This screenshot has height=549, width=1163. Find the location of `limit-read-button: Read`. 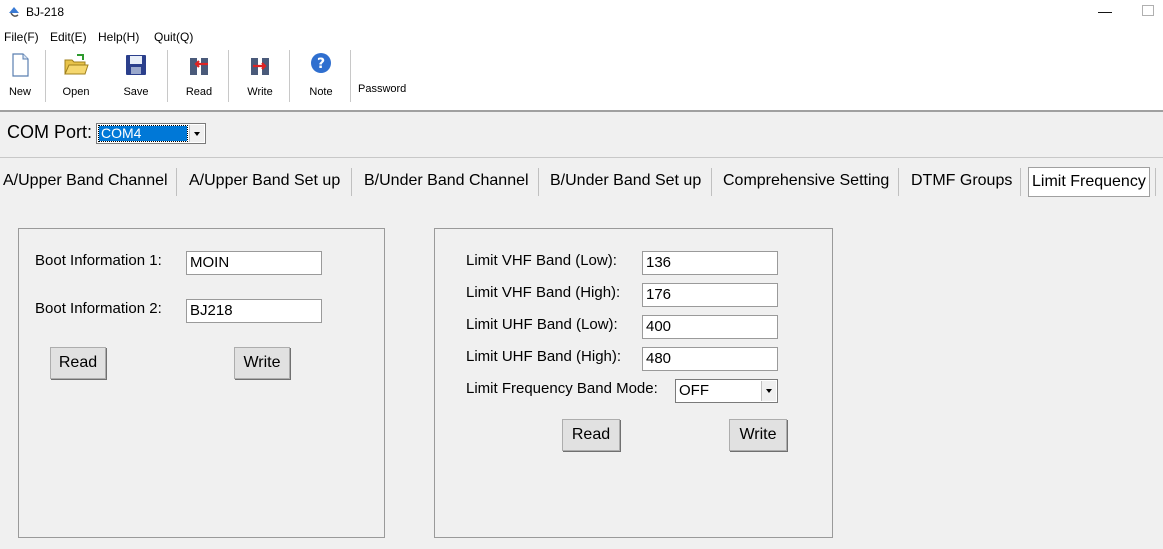

limit-read-button: Read is located at coordinates (591, 435).